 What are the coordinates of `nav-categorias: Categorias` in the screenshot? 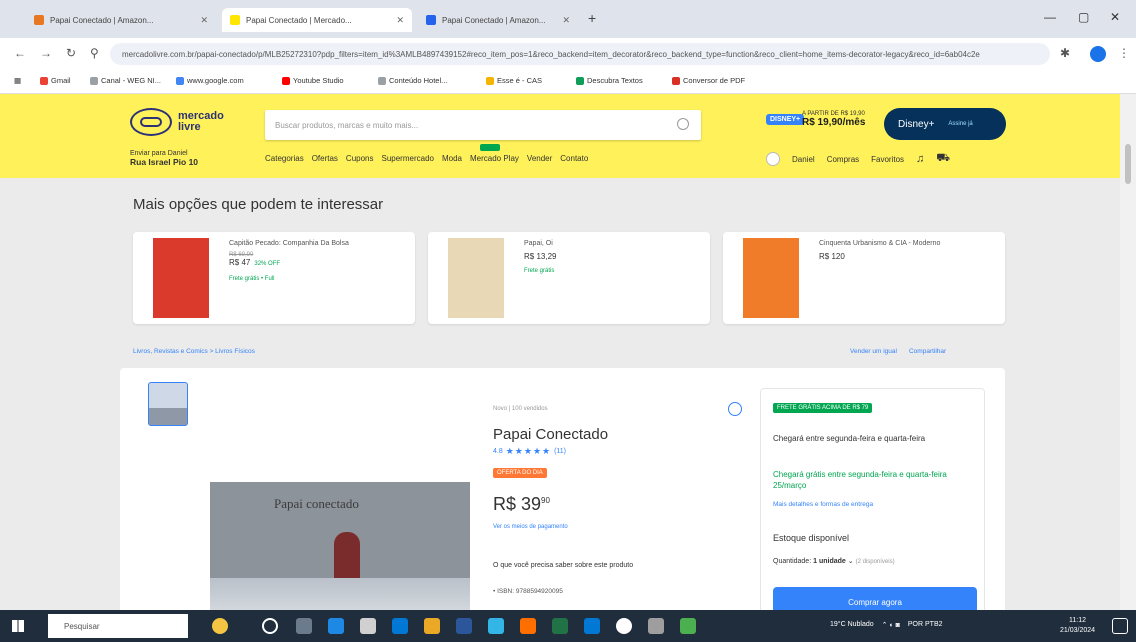 It's located at (284, 158).